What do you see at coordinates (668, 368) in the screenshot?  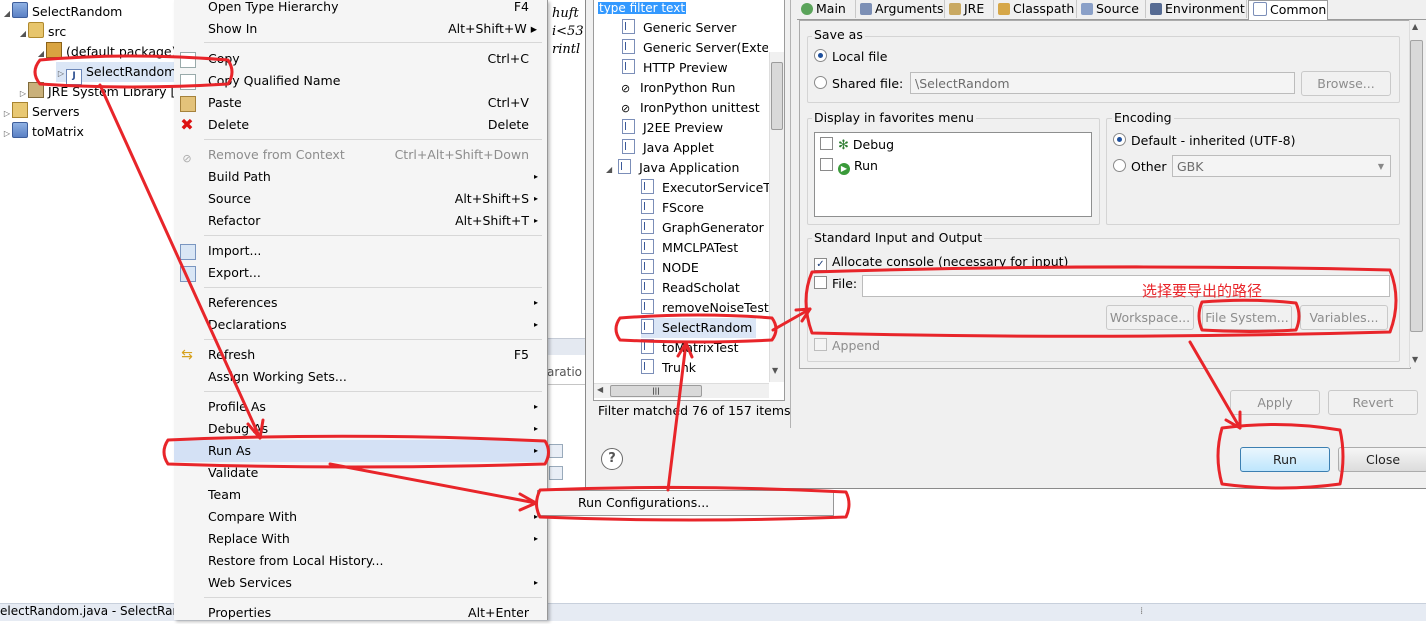 I see `config-item: Trunk` at bounding box center [668, 368].